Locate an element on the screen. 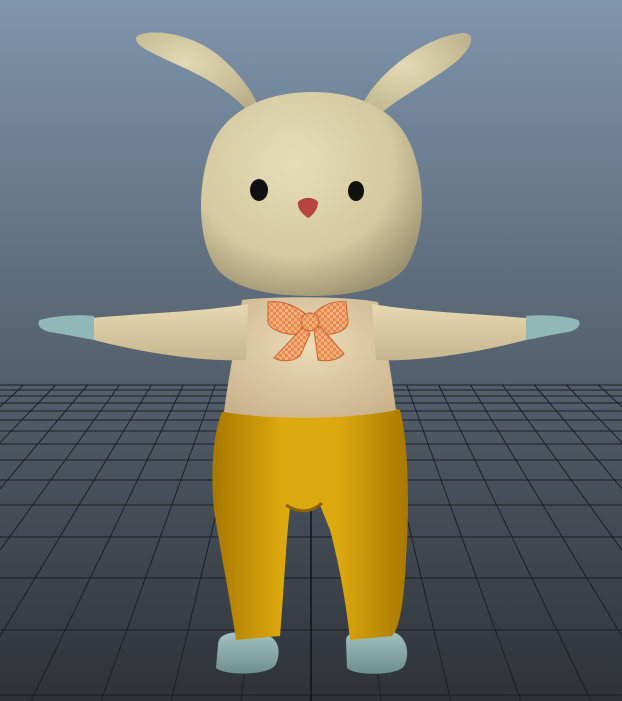 Image resolution: width=622 pixels, height=701 pixels. head is located at coordinates (311, 194).